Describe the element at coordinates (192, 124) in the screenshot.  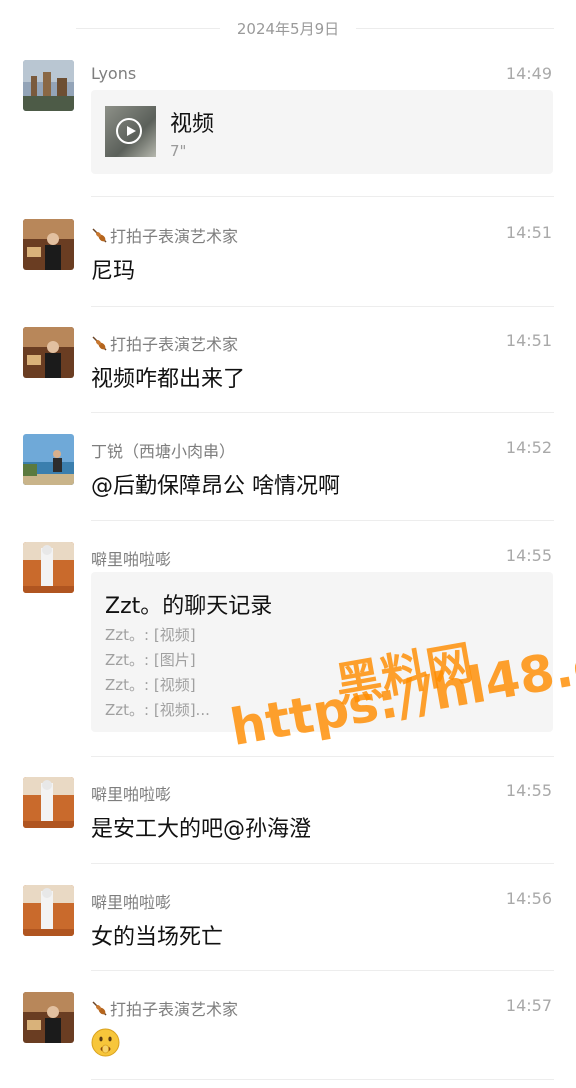
I see `video-title: 视频` at that location.